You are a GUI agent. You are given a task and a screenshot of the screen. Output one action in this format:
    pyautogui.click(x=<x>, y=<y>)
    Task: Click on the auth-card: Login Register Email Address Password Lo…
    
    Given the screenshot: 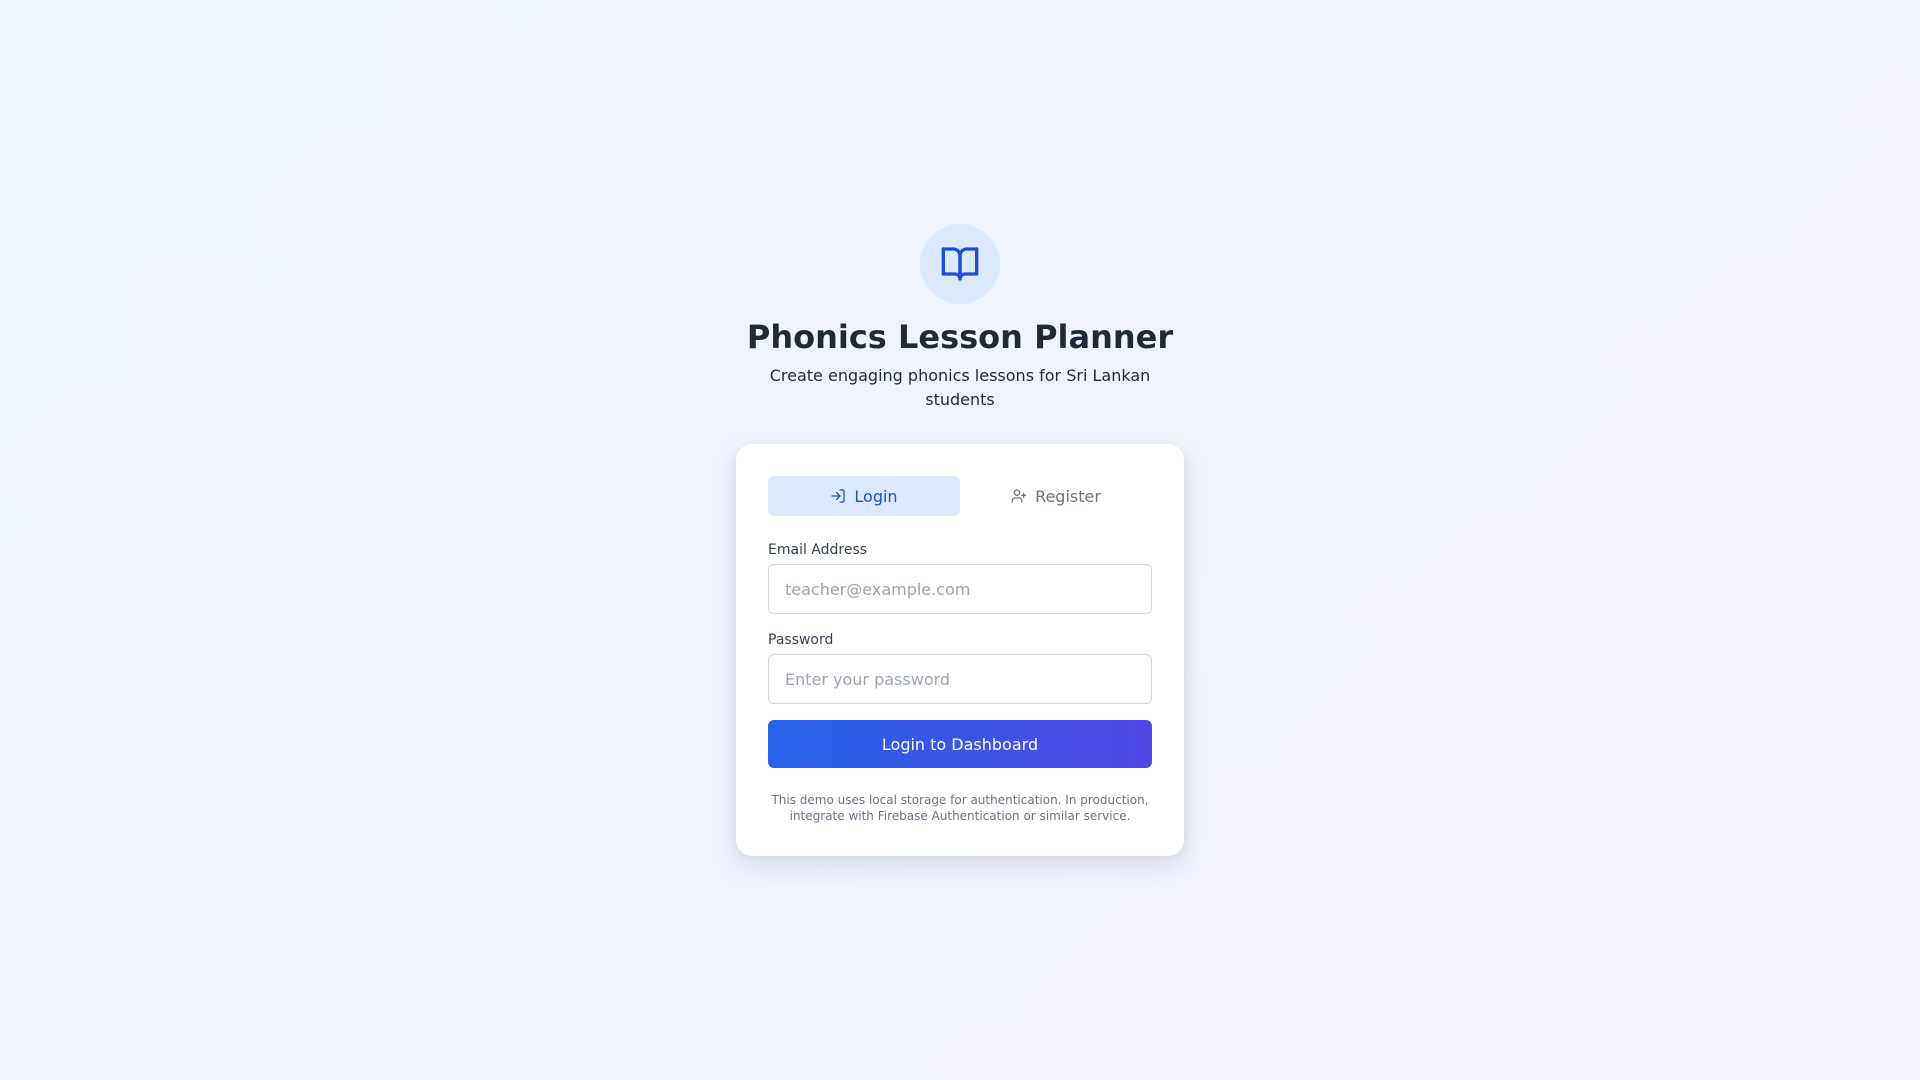 What is the action you would take?
    pyautogui.click(x=960, y=650)
    